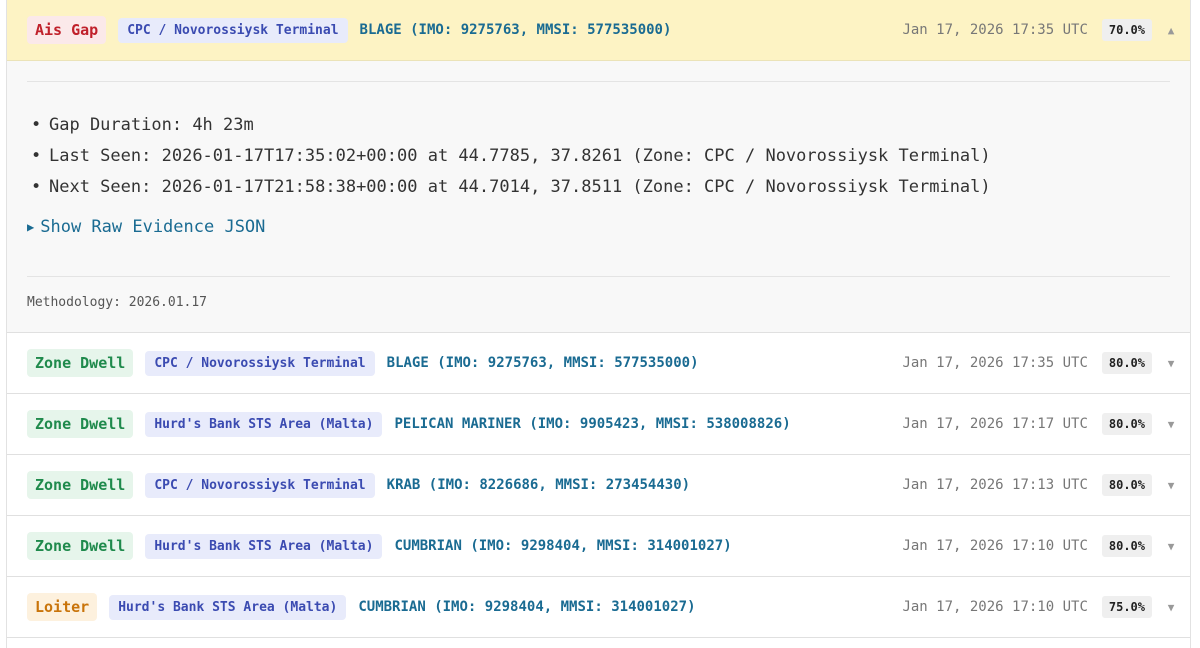  What do you see at coordinates (995, 485) in the screenshot?
I see `event-timestamp: Jan 17, 2026 17:13 UTC` at bounding box center [995, 485].